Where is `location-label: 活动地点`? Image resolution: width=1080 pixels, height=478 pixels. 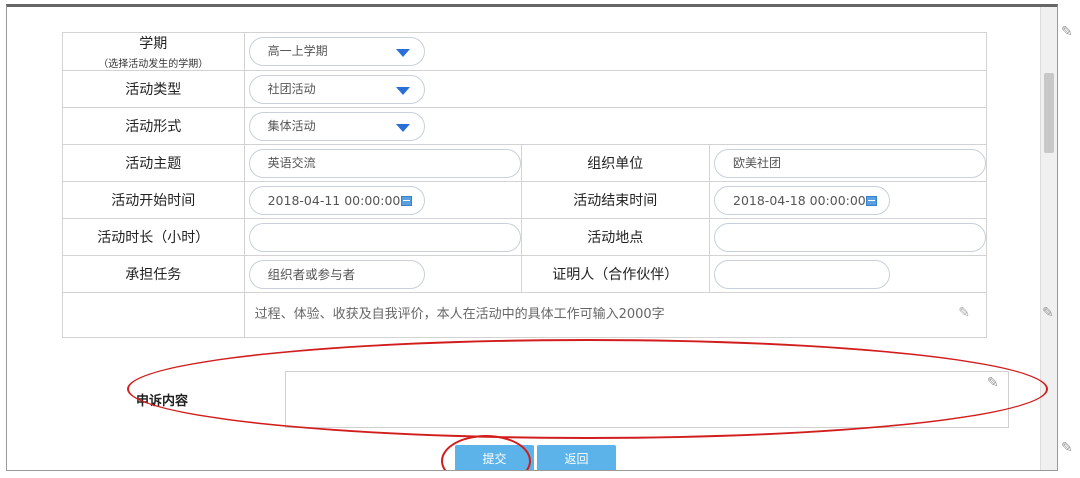
location-label: 活动地点 is located at coordinates (615, 237).